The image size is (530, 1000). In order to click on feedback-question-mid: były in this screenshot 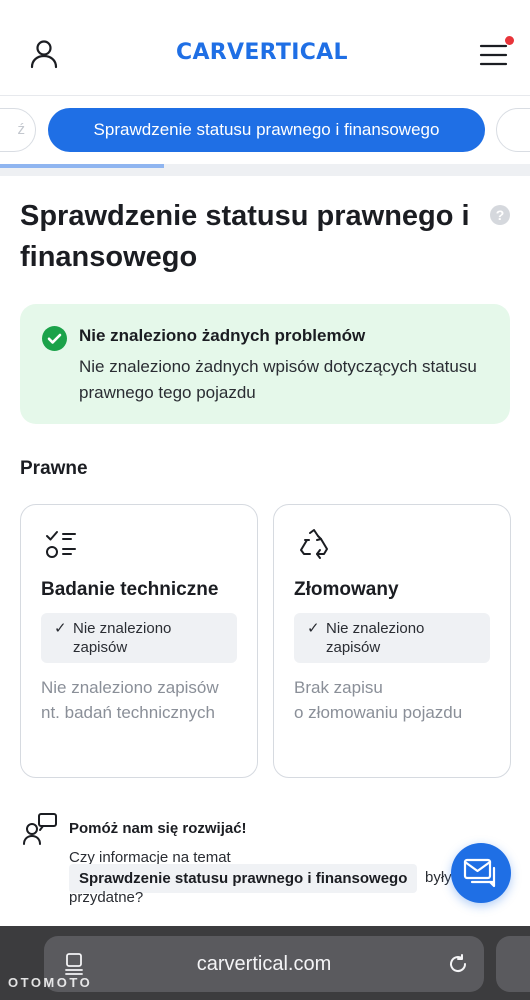, I will do `click(438, 877)`.